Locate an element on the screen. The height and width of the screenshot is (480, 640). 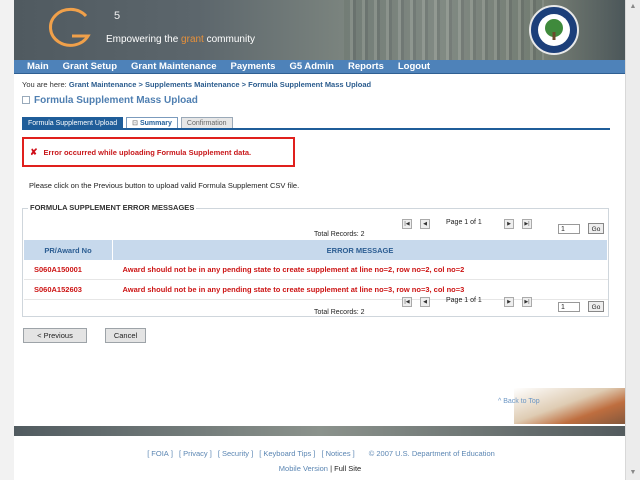
full-site-label: Full Site is located at coordinates (348, 468).